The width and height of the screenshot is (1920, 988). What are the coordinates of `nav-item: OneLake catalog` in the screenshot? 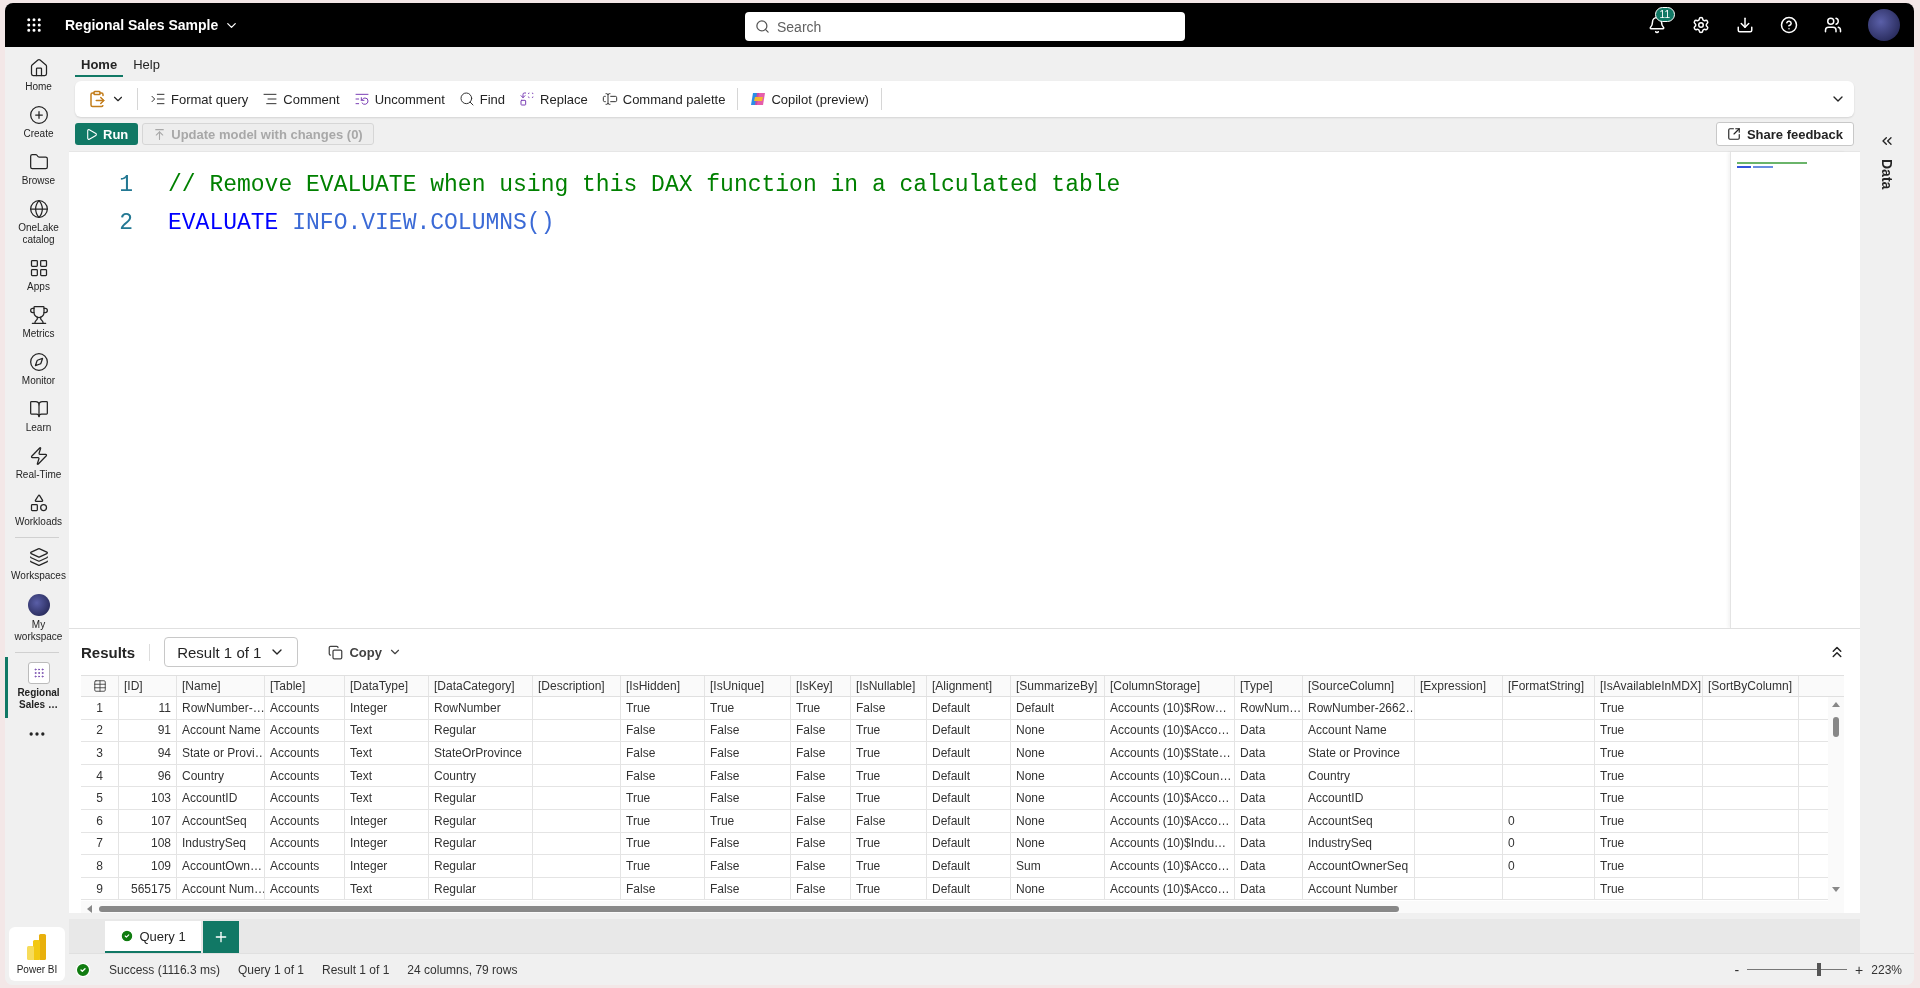 It's located at (37, 223).